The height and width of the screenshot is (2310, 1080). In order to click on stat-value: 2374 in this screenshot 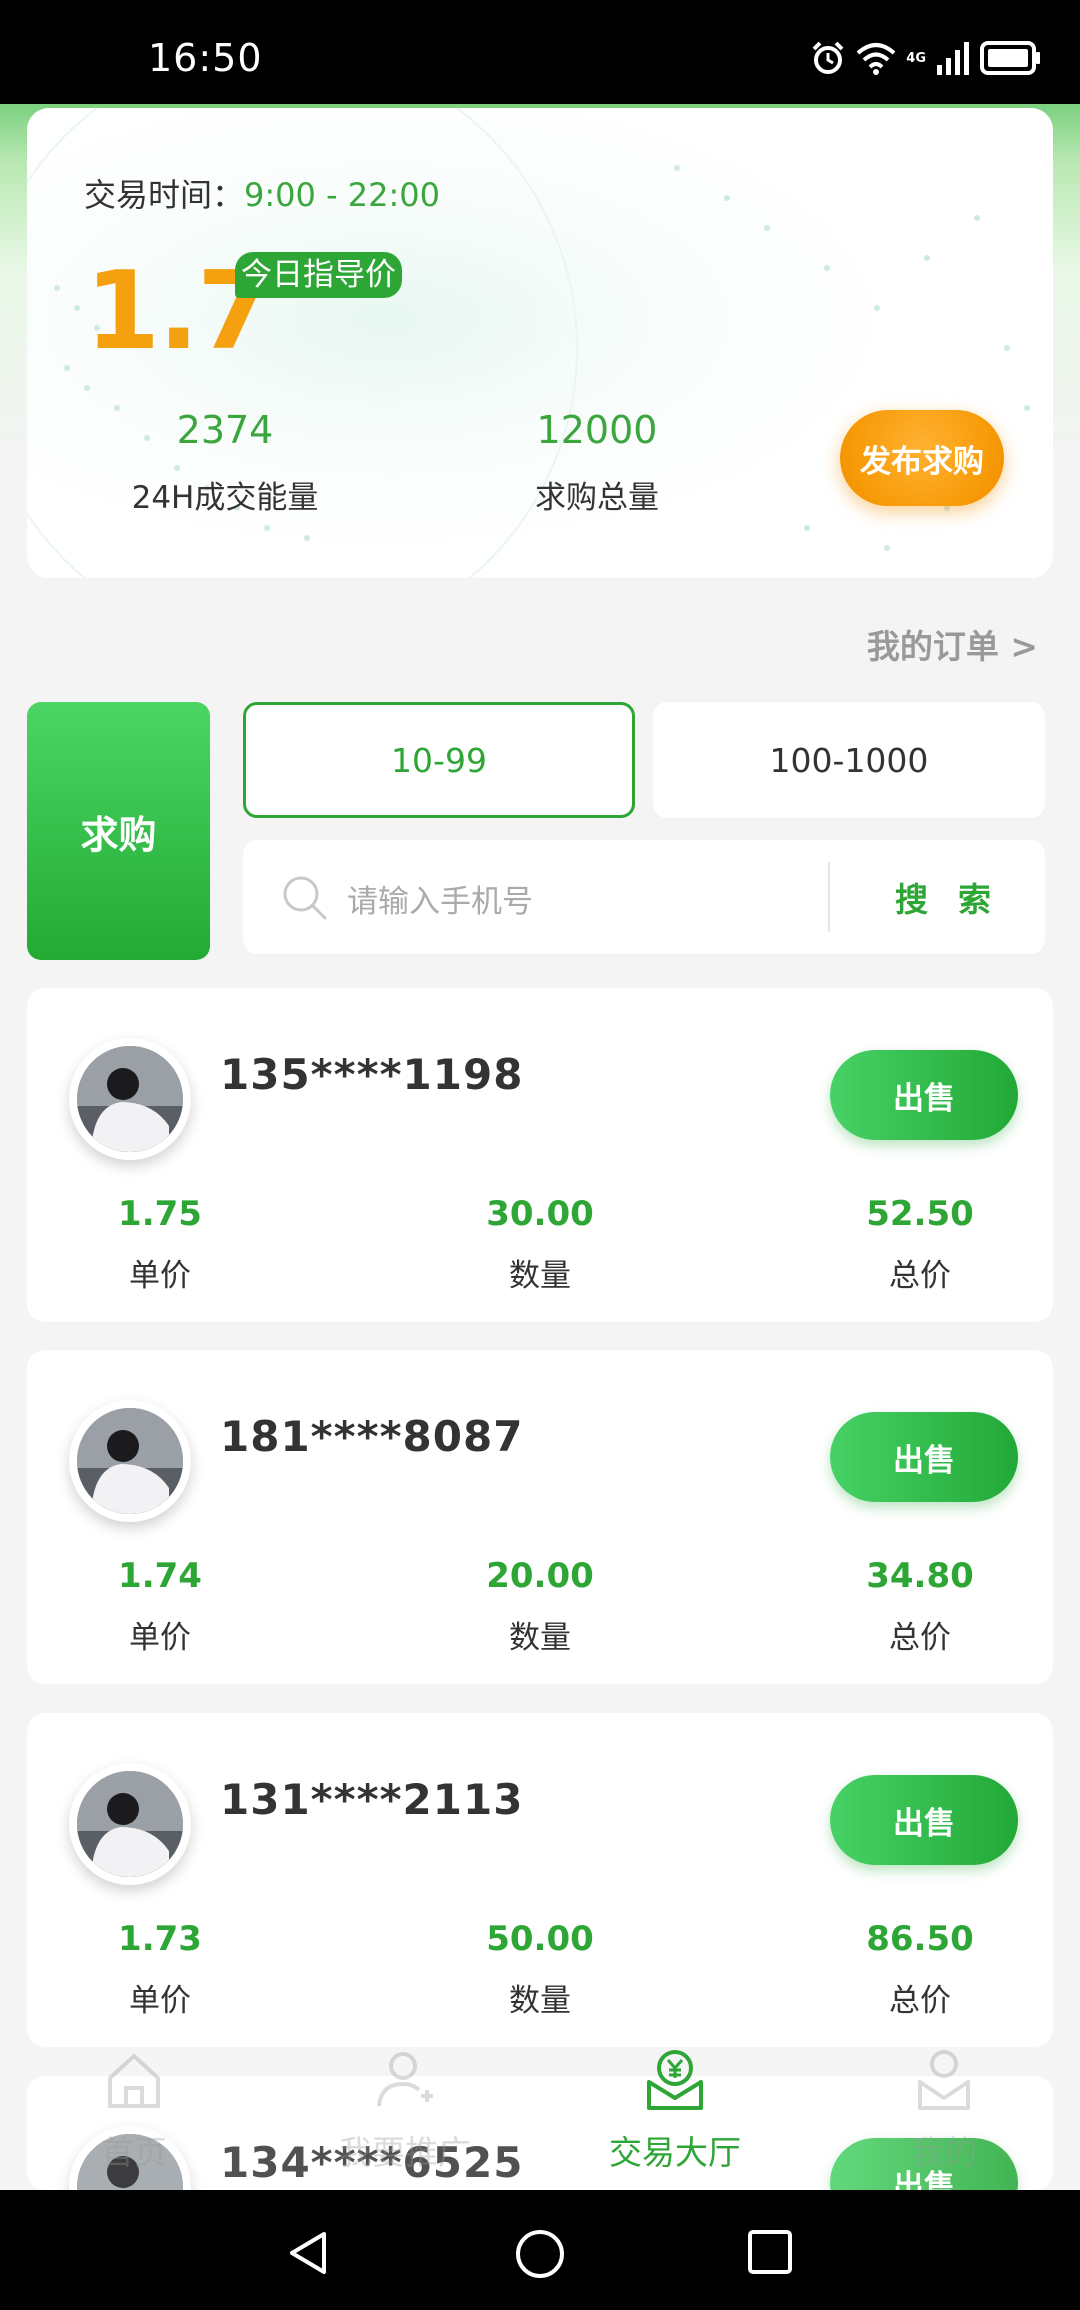, I will do `click(225, 430)`.